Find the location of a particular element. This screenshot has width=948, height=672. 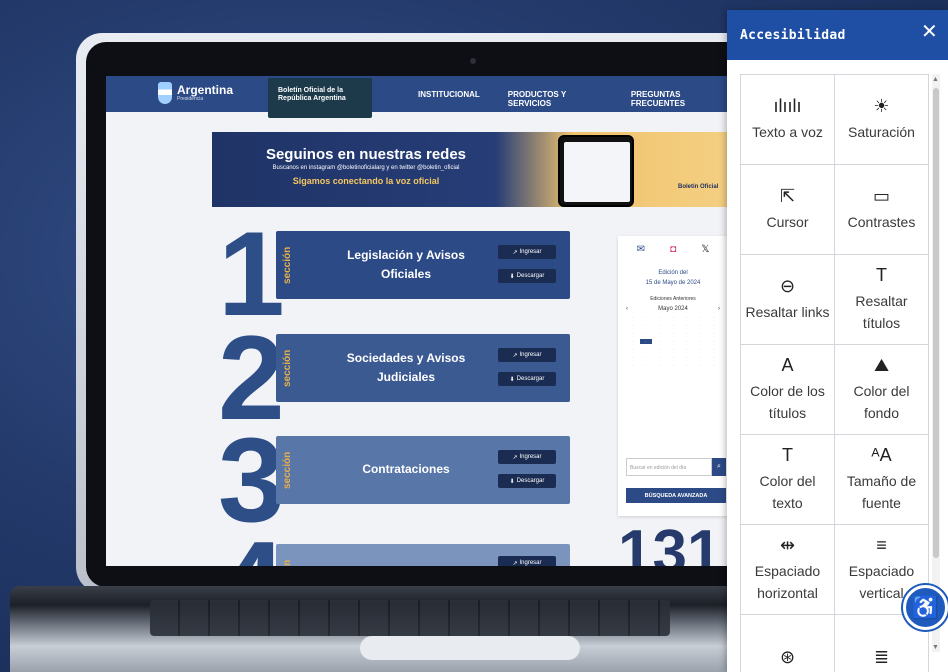

email-icon: ✉ is located at coordinates (641, 249).